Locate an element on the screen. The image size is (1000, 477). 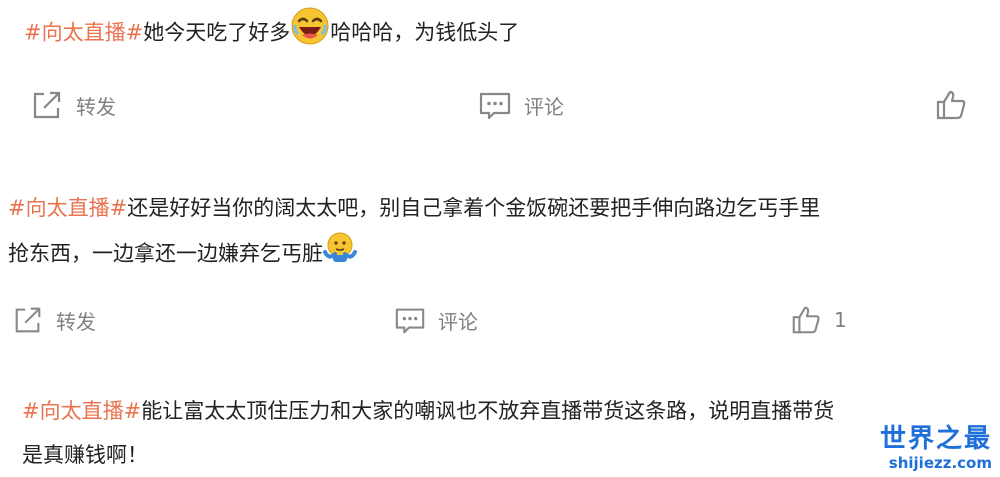
post-text-line: #向太直播#能让富太太顶住压力和大家的嘲讽也不放弃直播带货这条路，说明直播带货 is located at coordinates (428, 411).